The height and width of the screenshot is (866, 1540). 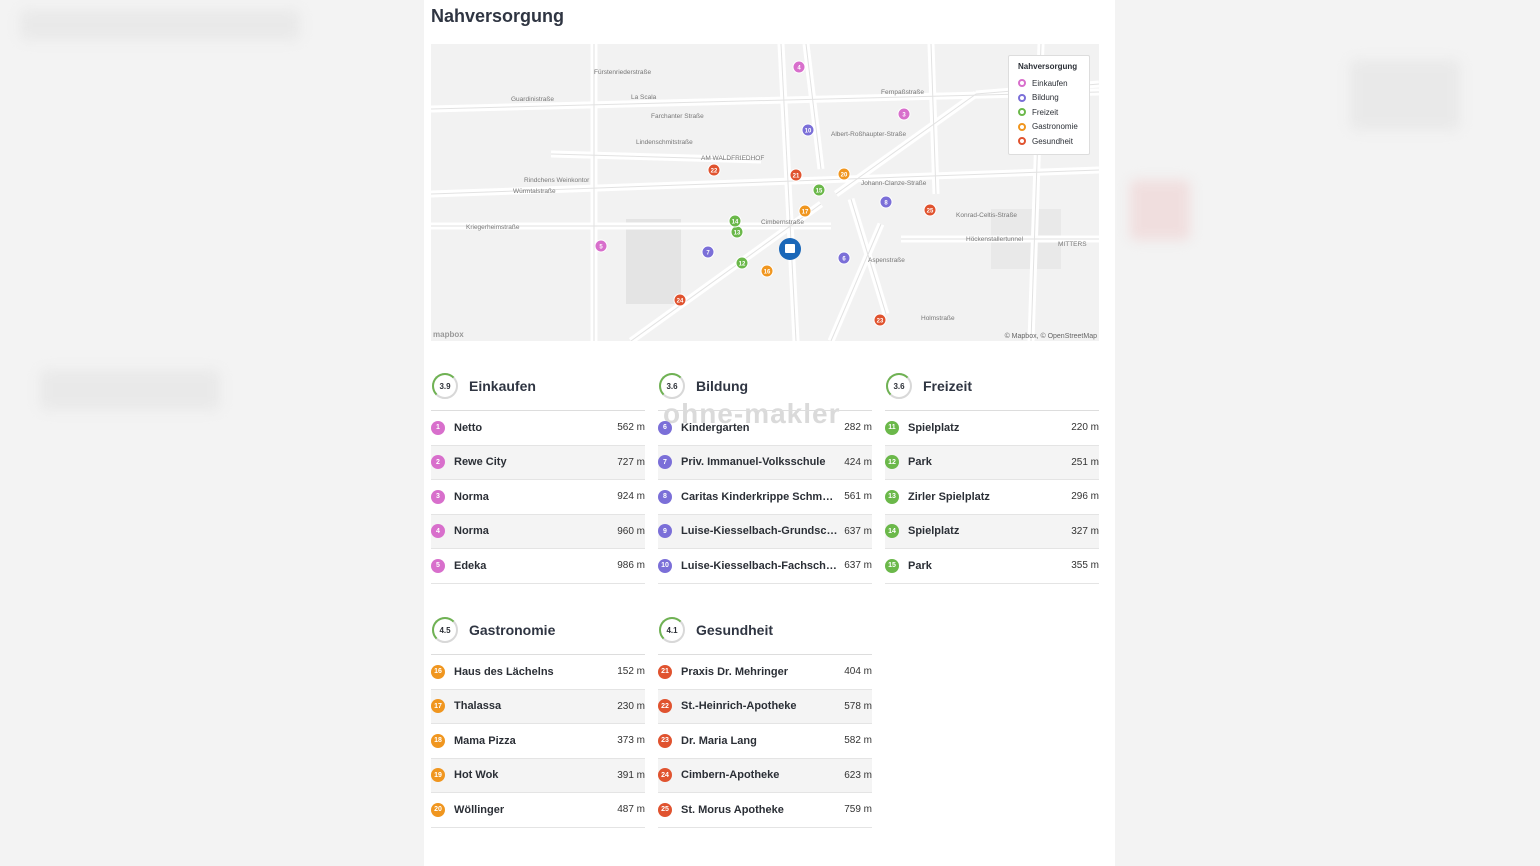 What do you see at coordinates (992, 462) in the screenshot?
I see `poi-row: 12 Park 251 m` at bounding box center [992, 462].